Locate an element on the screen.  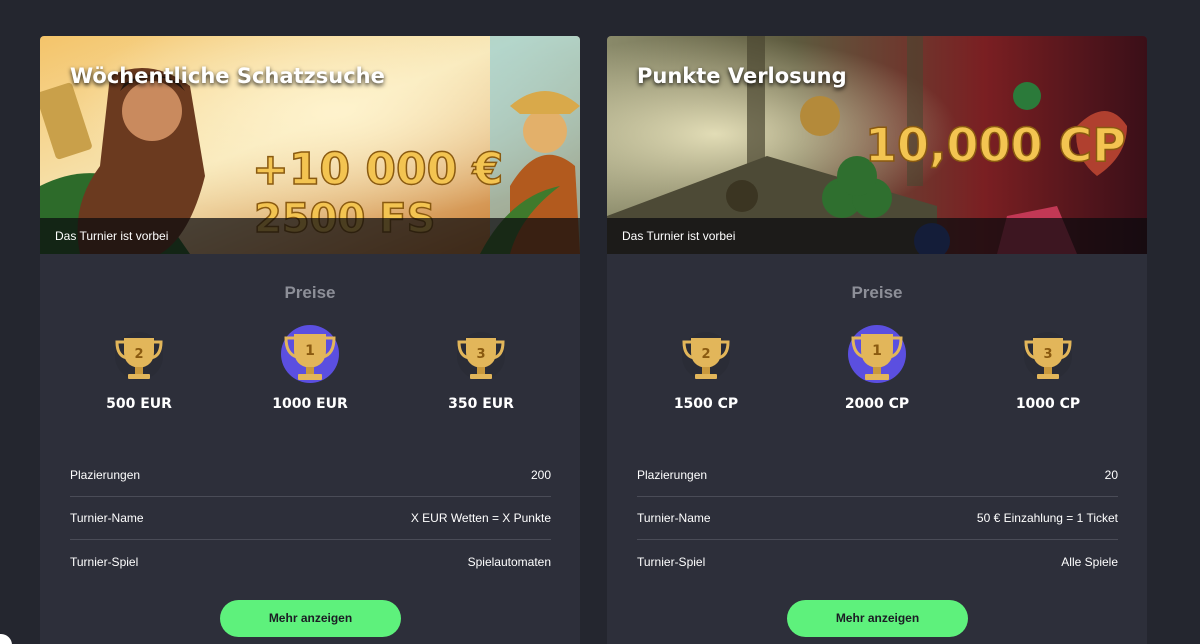
detail-row-tournament-name: Turnier-Name X EUR Wetten = X Punkte is located at coordinates (310, 518).